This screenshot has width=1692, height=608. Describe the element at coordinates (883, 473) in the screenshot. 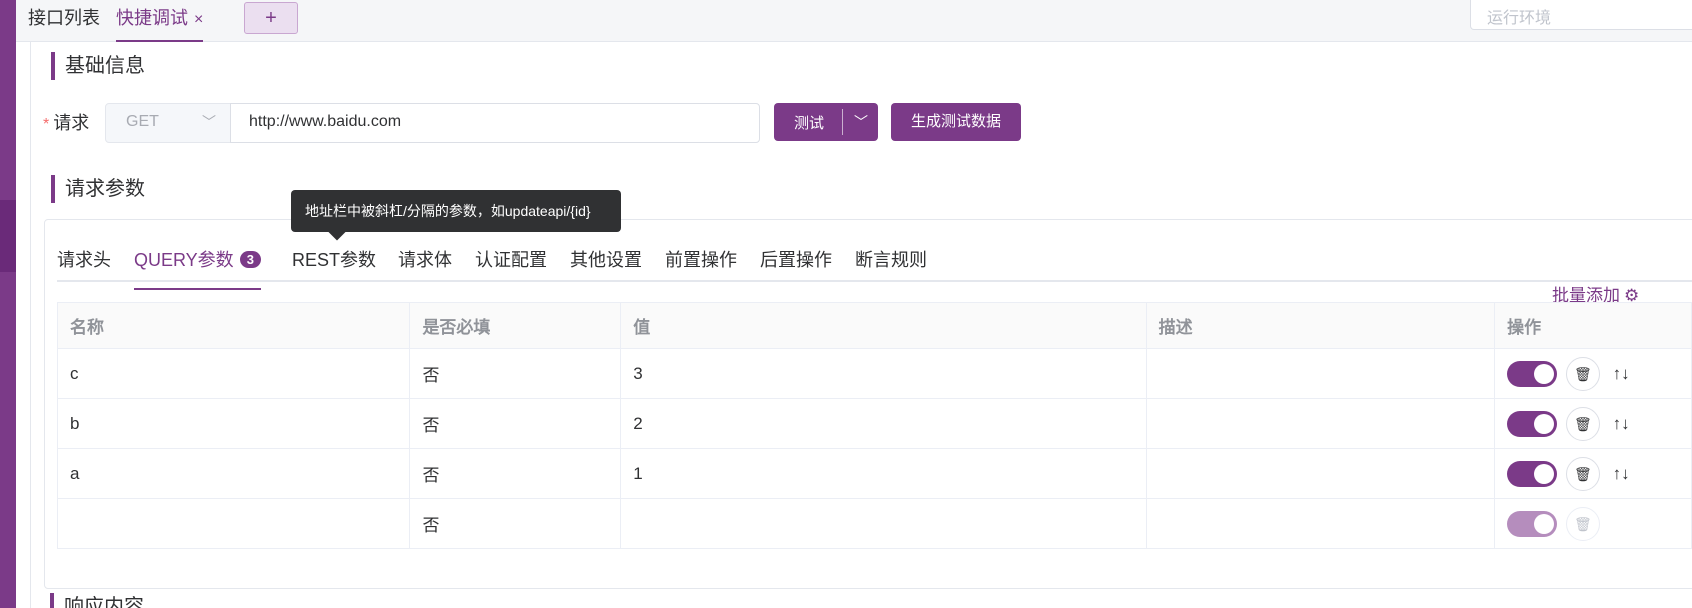

I see `param-value-cell: 1` at that location.